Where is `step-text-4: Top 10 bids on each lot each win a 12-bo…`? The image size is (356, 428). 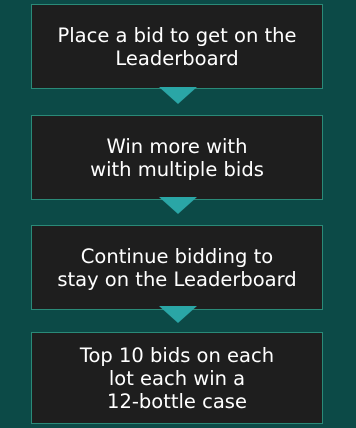 step-text-4: Top 10 bids on each lot each win a 12-bo… is located at coordinates (177, 378).